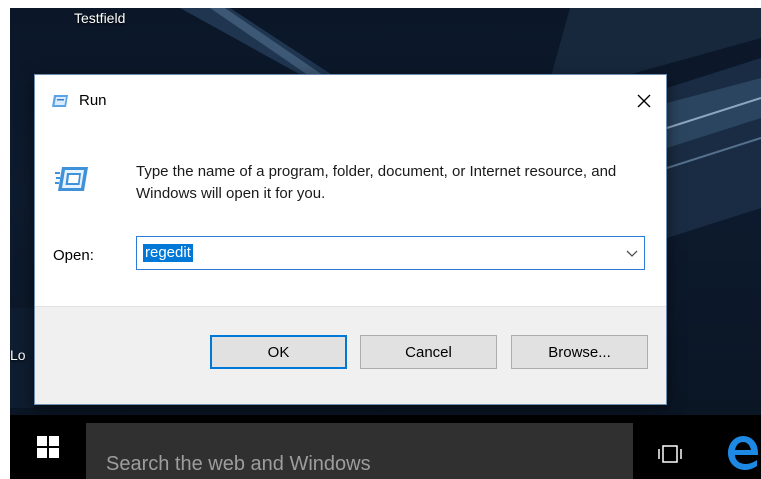 This screenshot has width=761, height=479. What do you see at coordinates (18, 355) in the screenshot?
I see `desktop-icon-label: Lo` at bounding box center [18, 355].